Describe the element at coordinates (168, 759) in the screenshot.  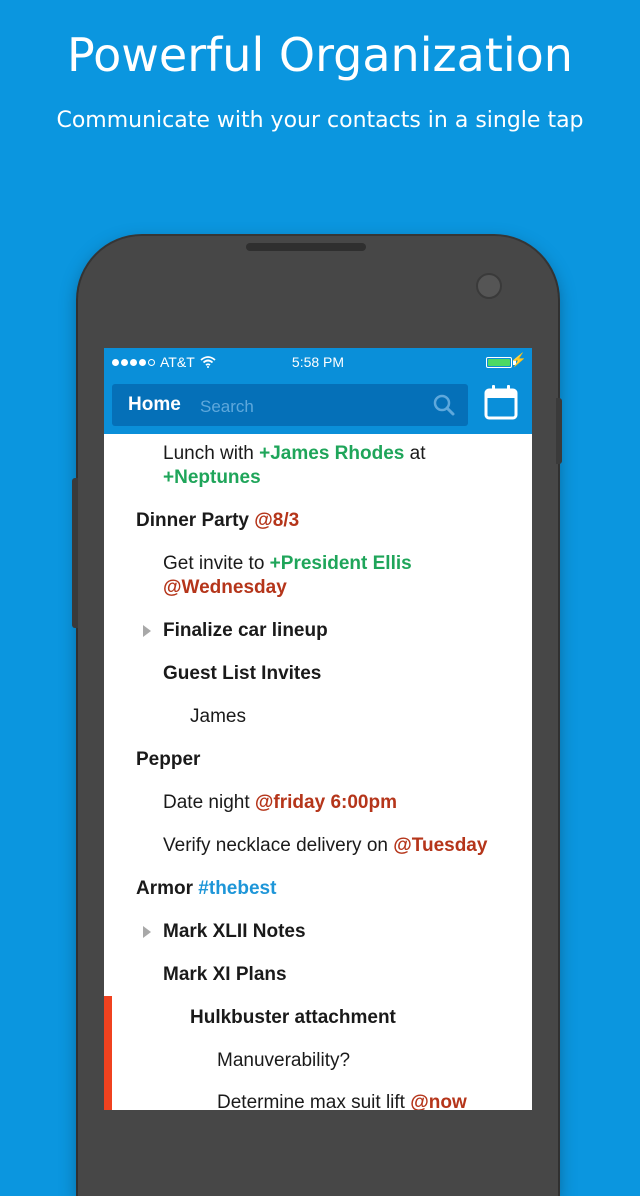
I see `item-text: Pepper` at that location.